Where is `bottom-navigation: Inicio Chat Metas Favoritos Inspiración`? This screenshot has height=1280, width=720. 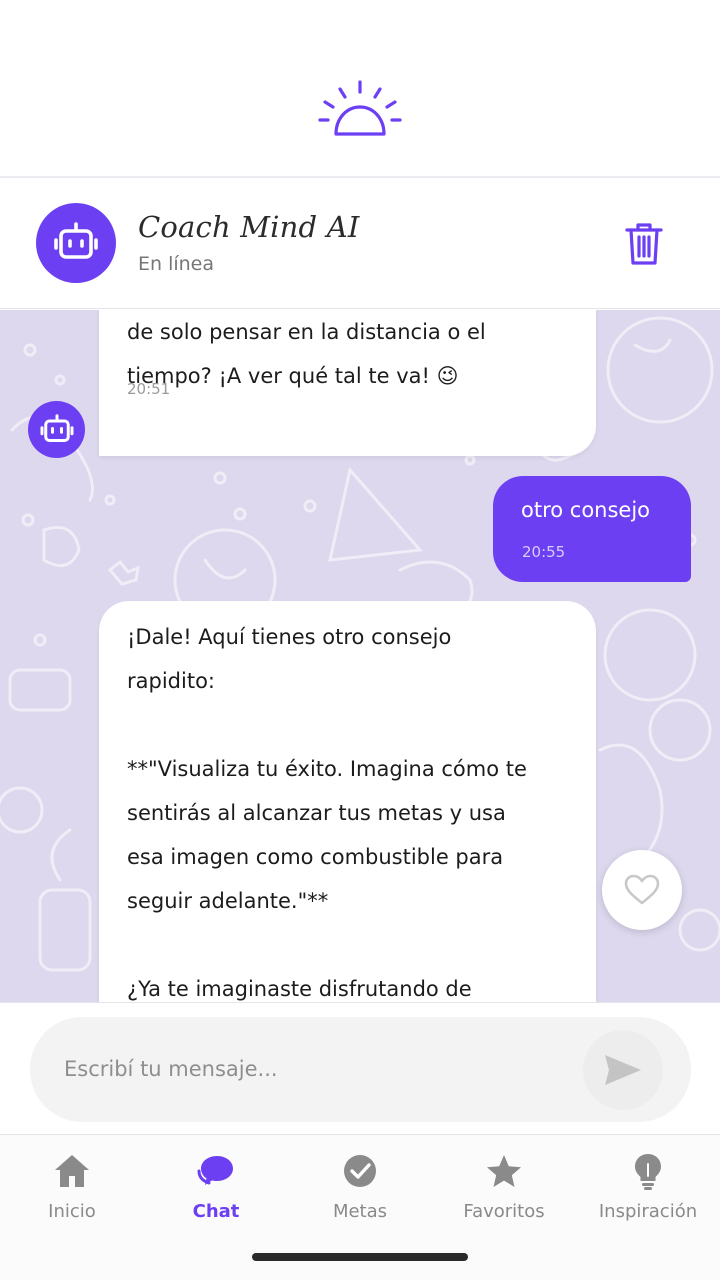 bottom-navigation: Inicio Chat Metas Favoritos Inspiración is located at coordinates (360, 1207).